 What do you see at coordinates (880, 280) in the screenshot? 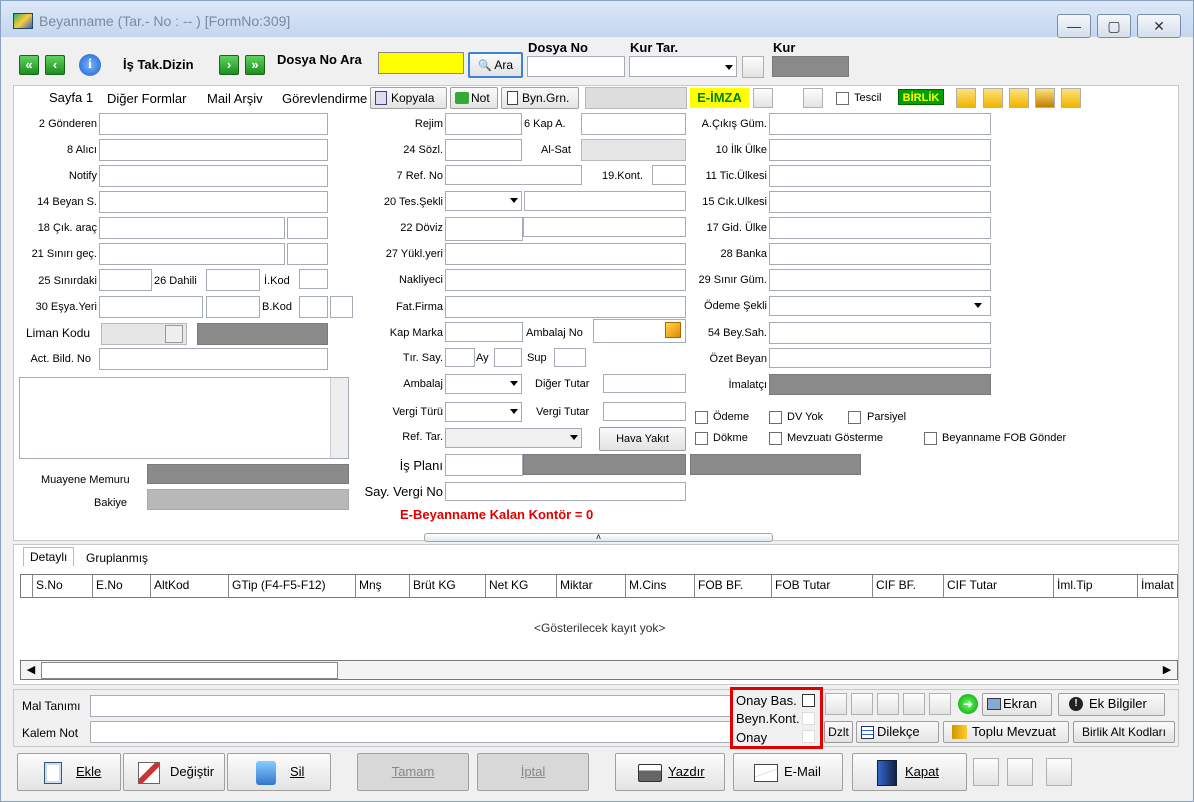
I see `sinir-gum-field` at bounding box center [880, 280].